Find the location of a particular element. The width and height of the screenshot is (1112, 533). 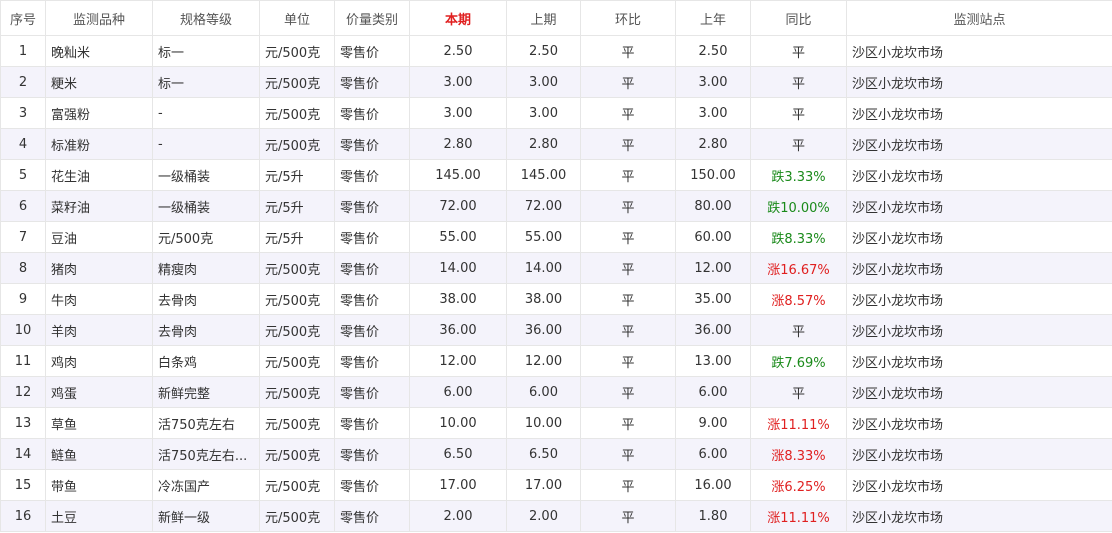

table-row: 4 标准粉 - 元/500克 零售价 2.80 2.80 平 2.80 平沙区小龙坎市场 is located at coordinates (556, 144).